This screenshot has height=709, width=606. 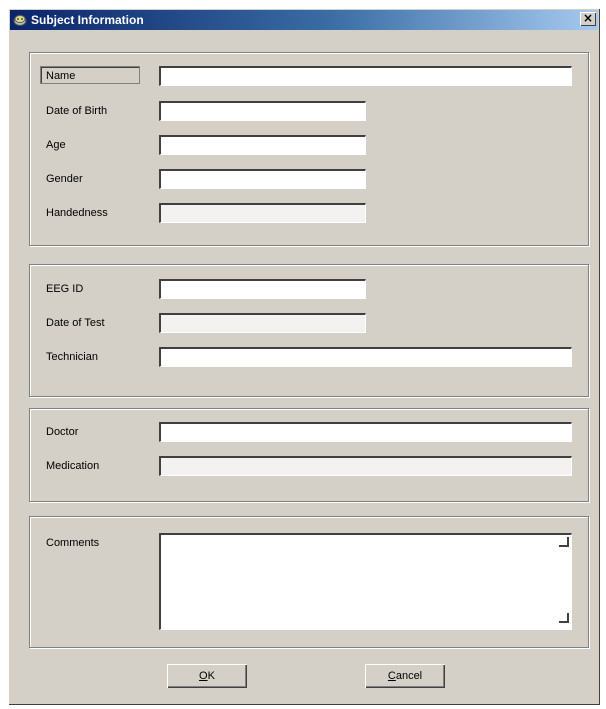 I want to click on medication-field, so click(x=365, y=466).